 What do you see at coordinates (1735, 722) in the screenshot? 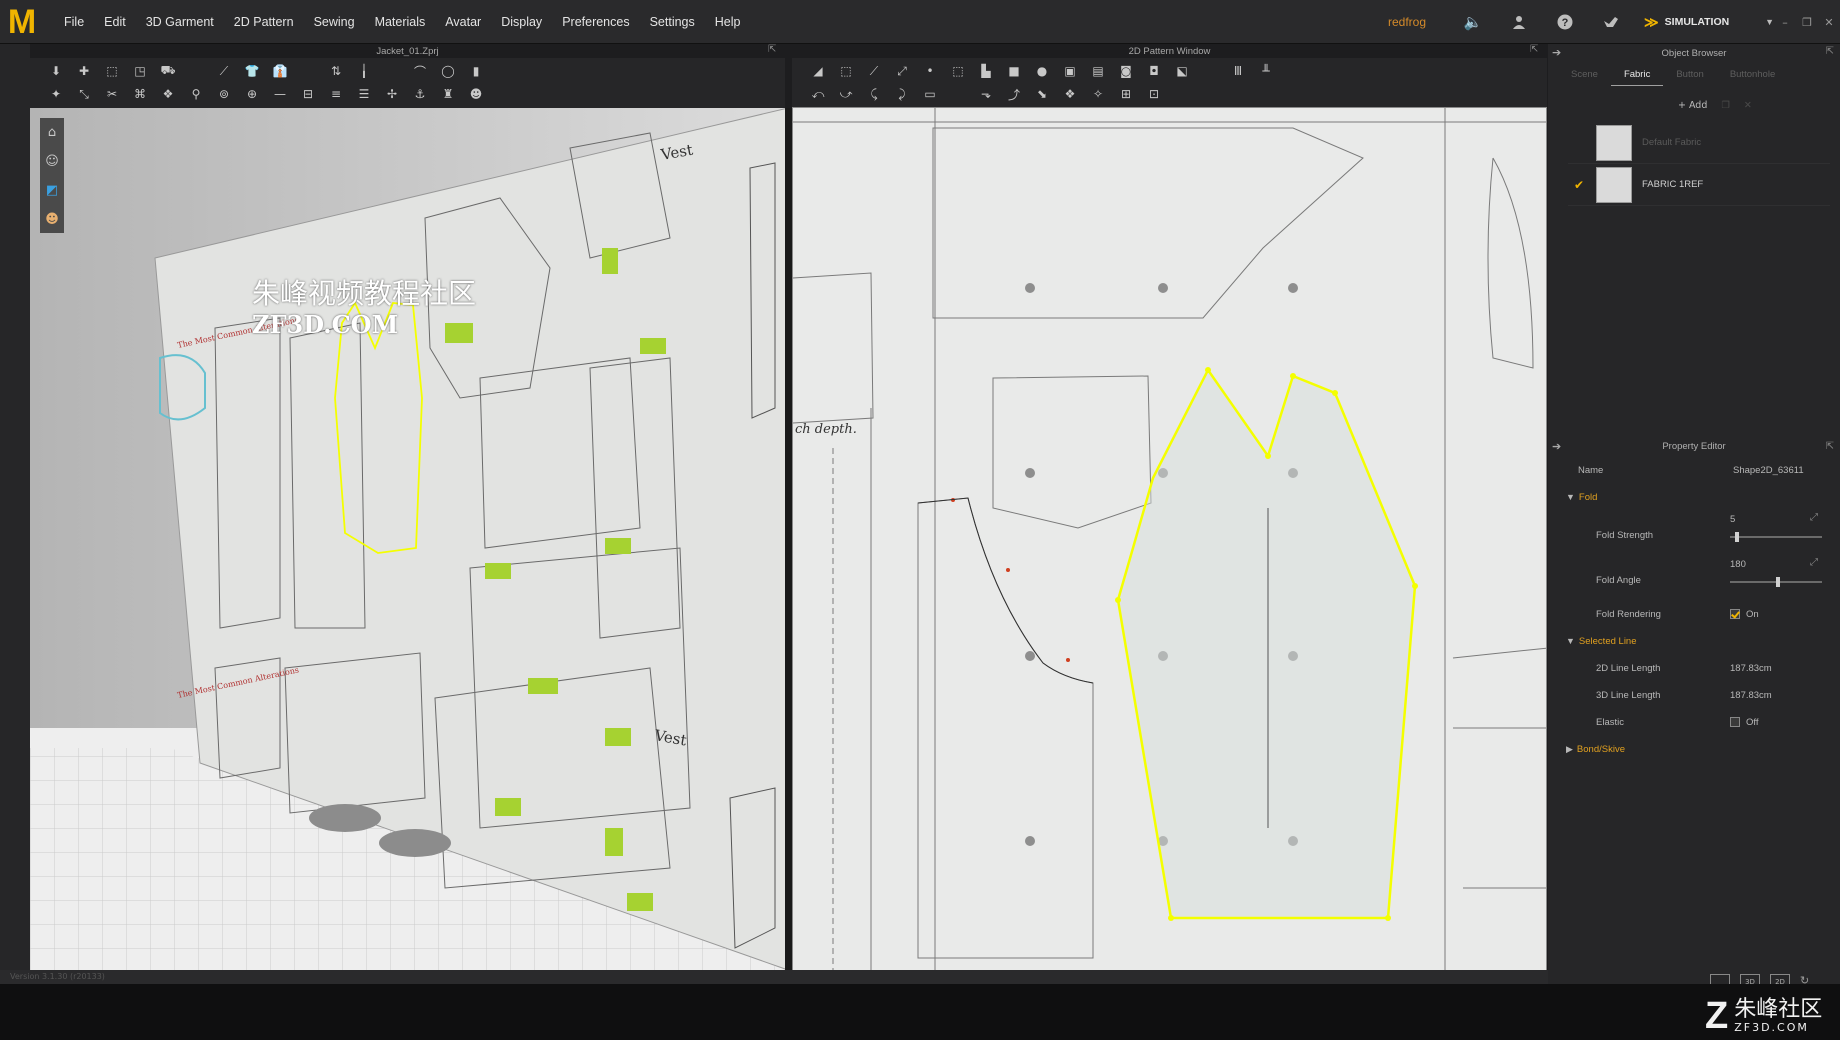
I see `elastic-checkbox` at bounding box center [1735, 722].